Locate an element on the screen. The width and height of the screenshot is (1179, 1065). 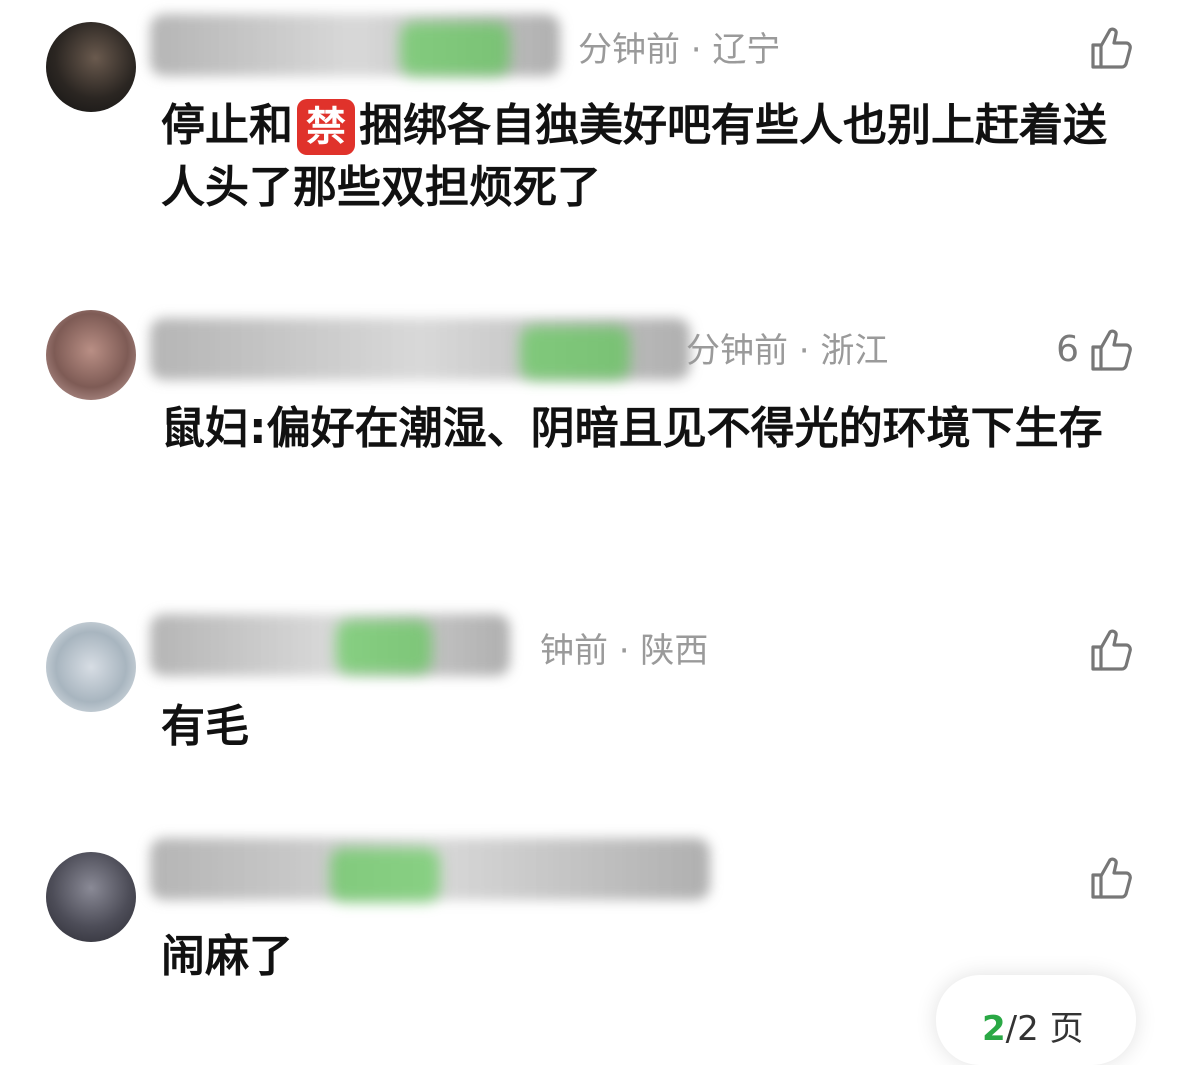
comment-text-part: 停止和 is located at coordinates (227, 125).